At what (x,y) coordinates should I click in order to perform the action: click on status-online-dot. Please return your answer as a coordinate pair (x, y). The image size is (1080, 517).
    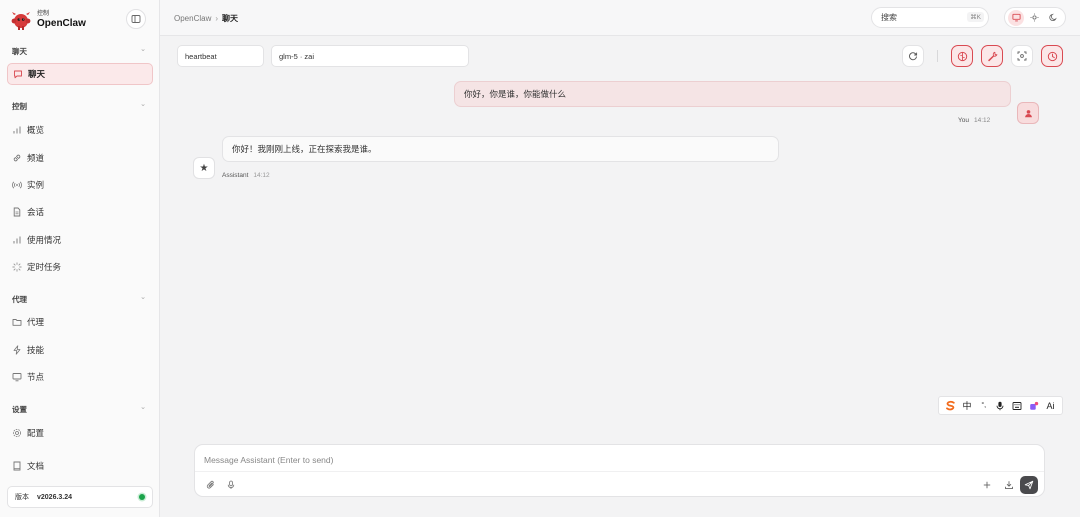
    Looking at the image, I should click on (142, 497).